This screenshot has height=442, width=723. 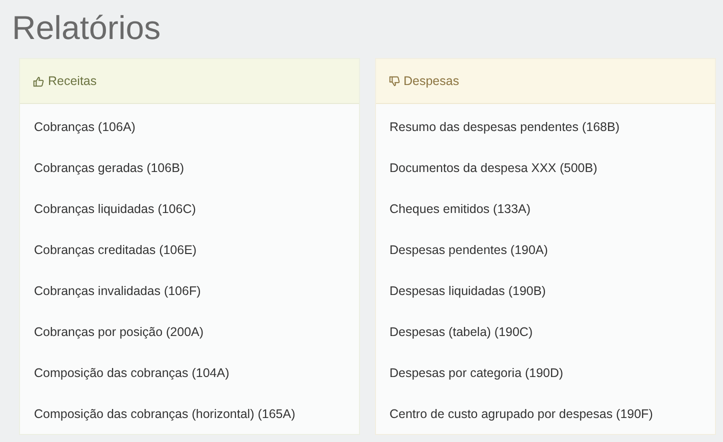 I want to click on thumbs-up-icon, so click(x=38, y=81).